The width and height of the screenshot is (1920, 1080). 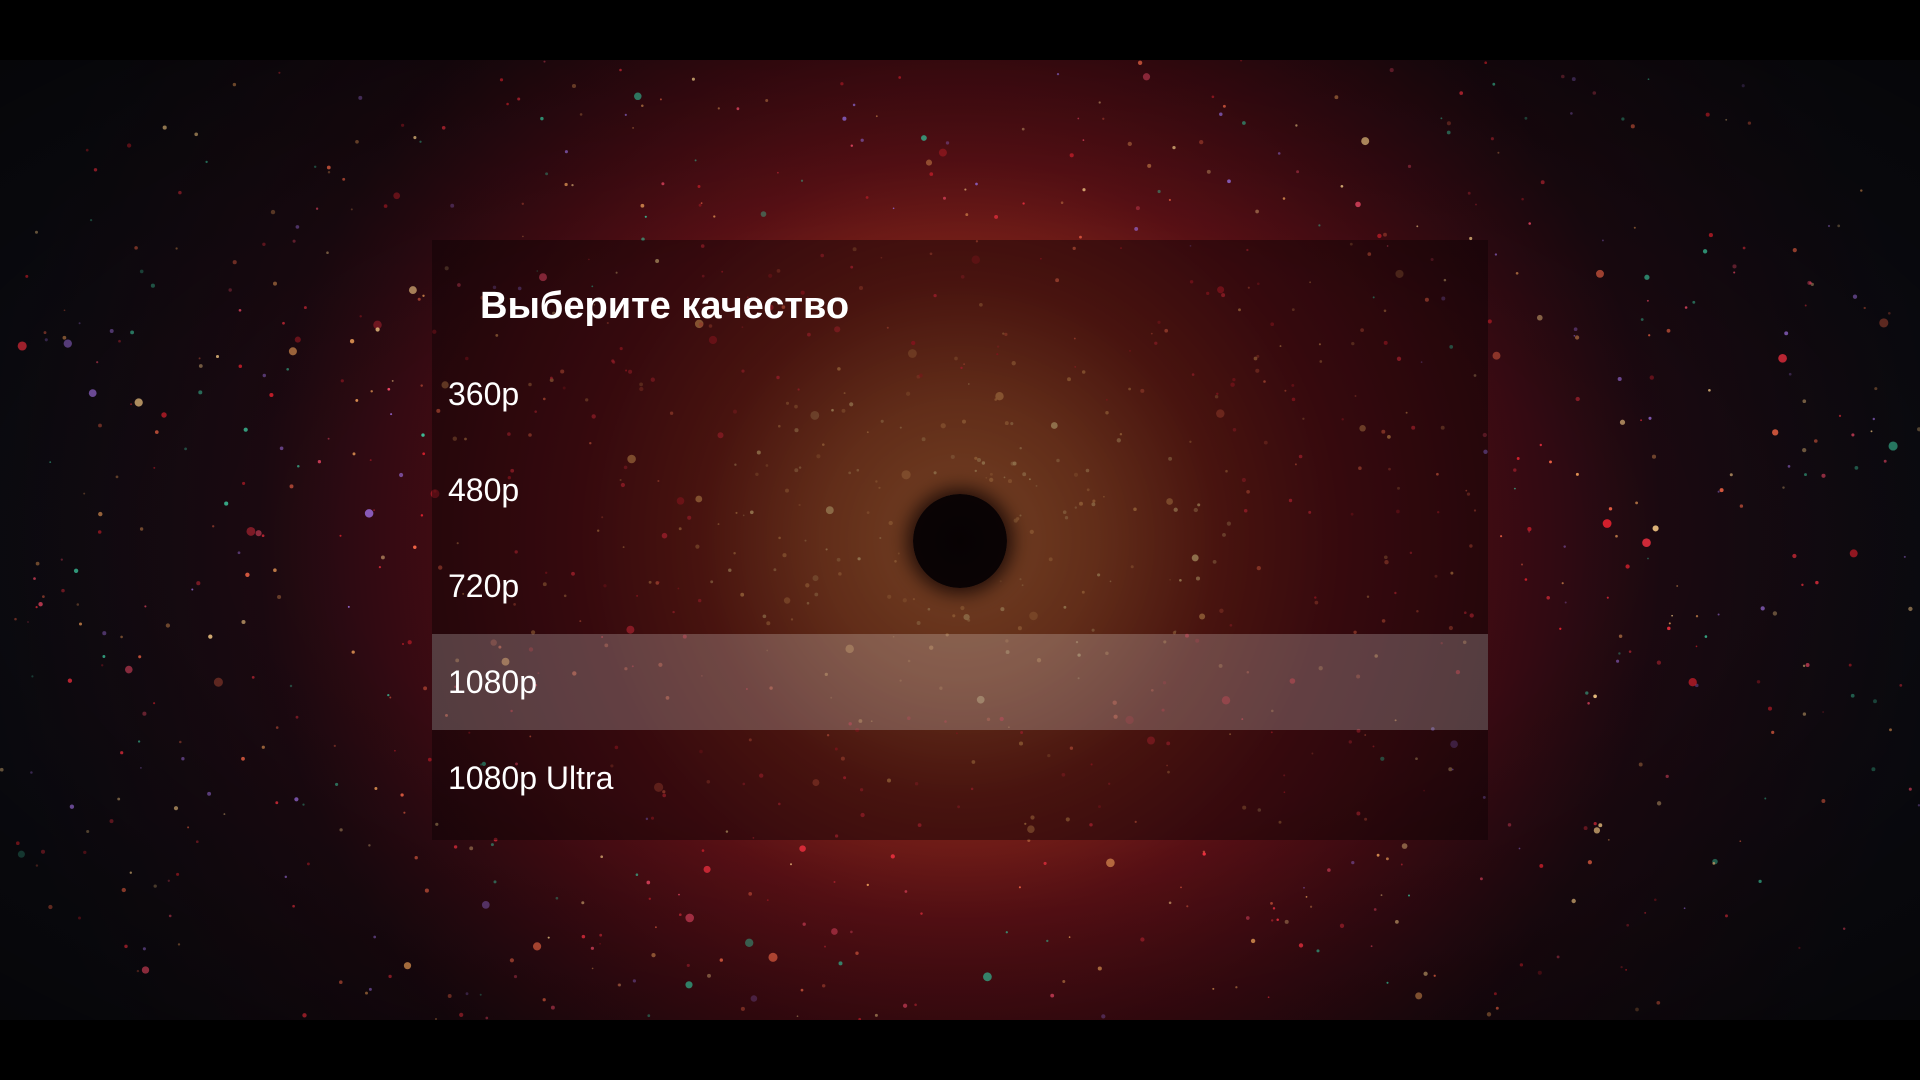 What do you see at coordinates (665, 306) in the screenshot?
I see `dialog-title: Выберите качество` at bounding box center [665, 306].